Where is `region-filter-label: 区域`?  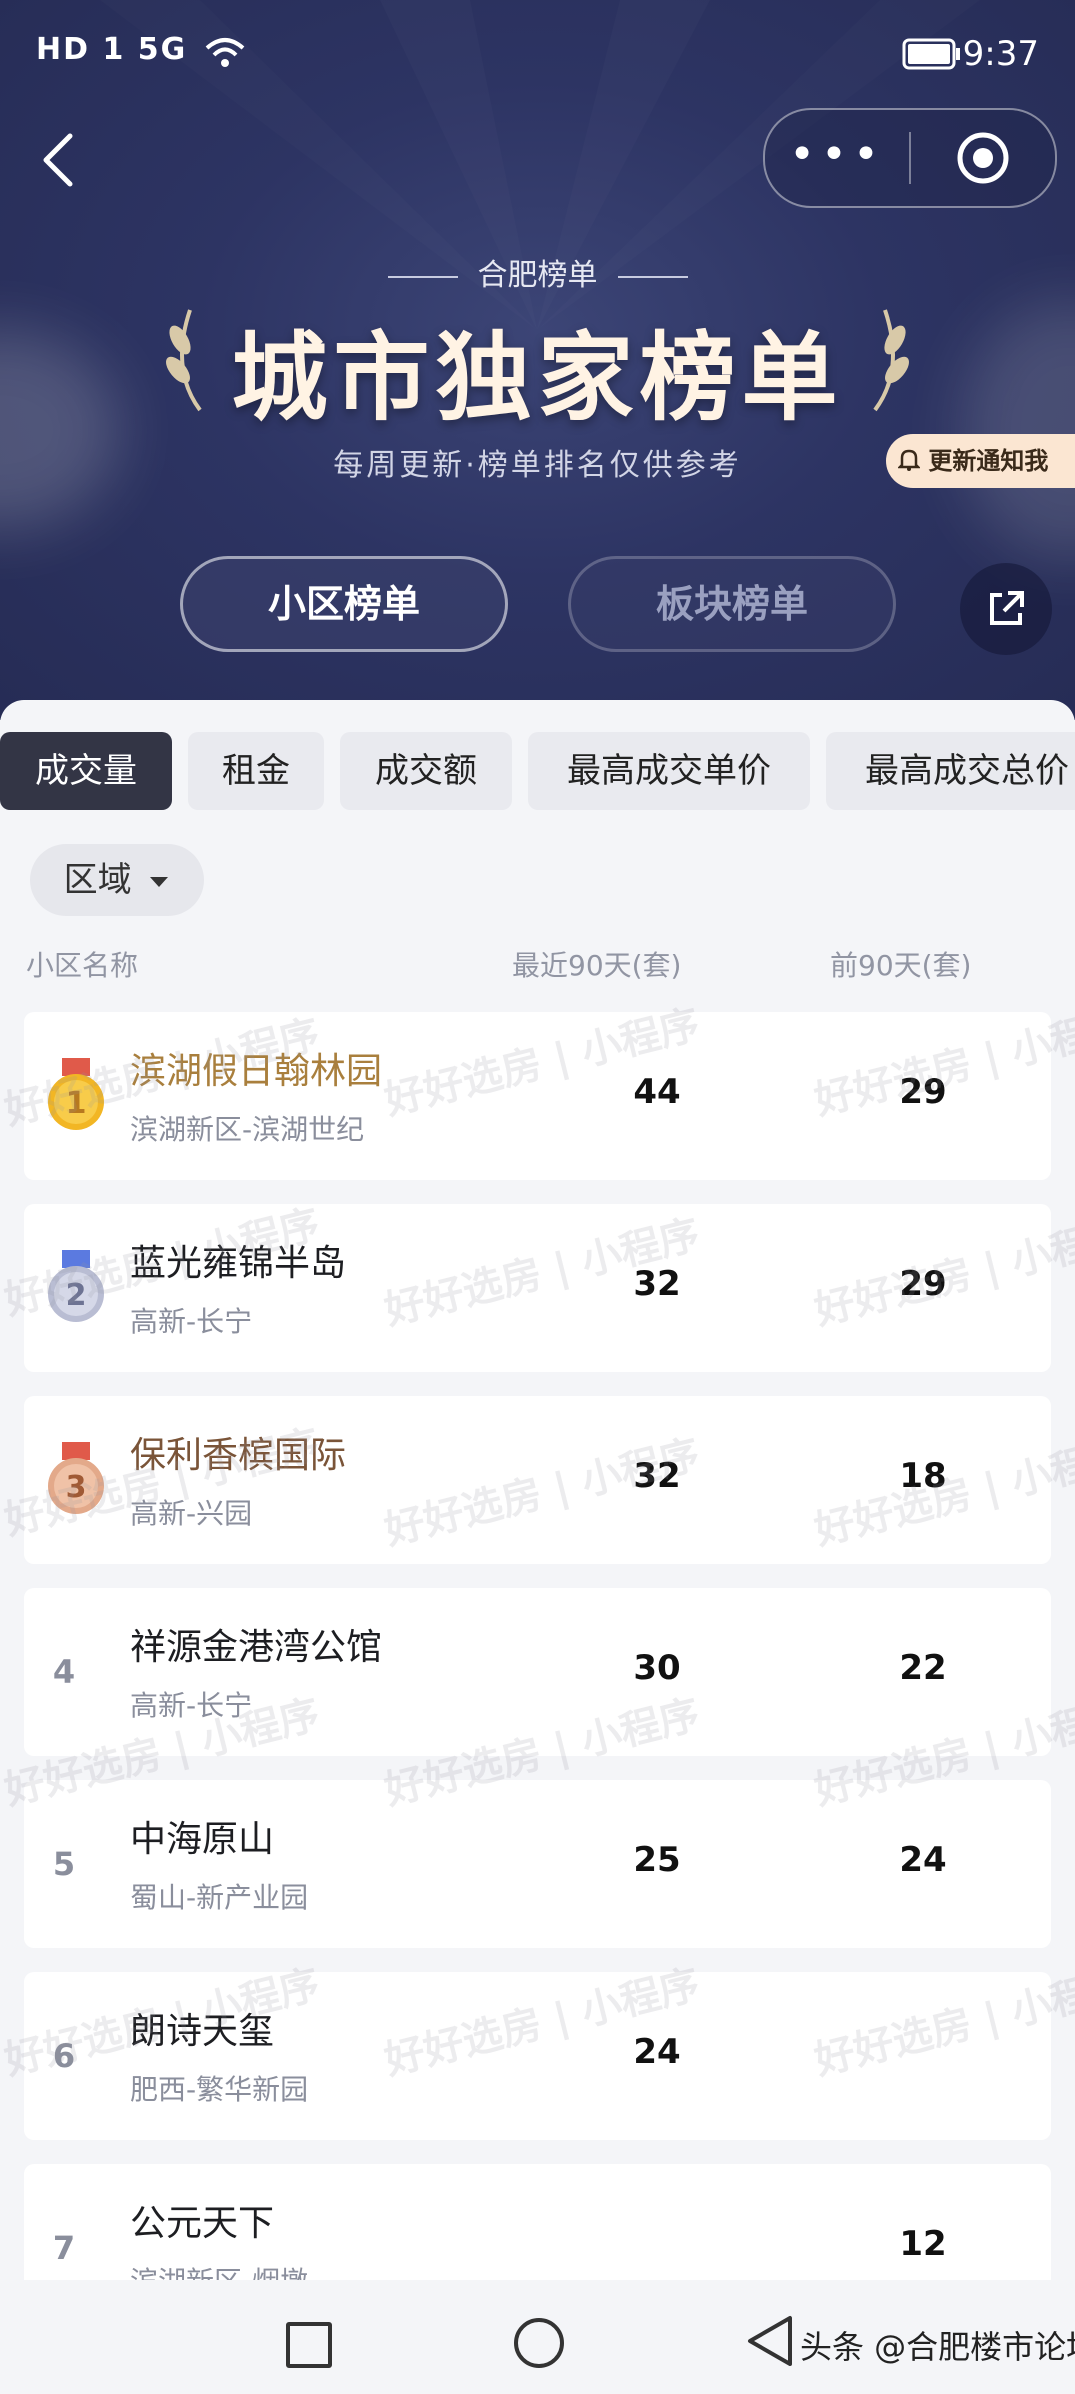
region-filter-label: 区域 is located at coordinates (97, 880).